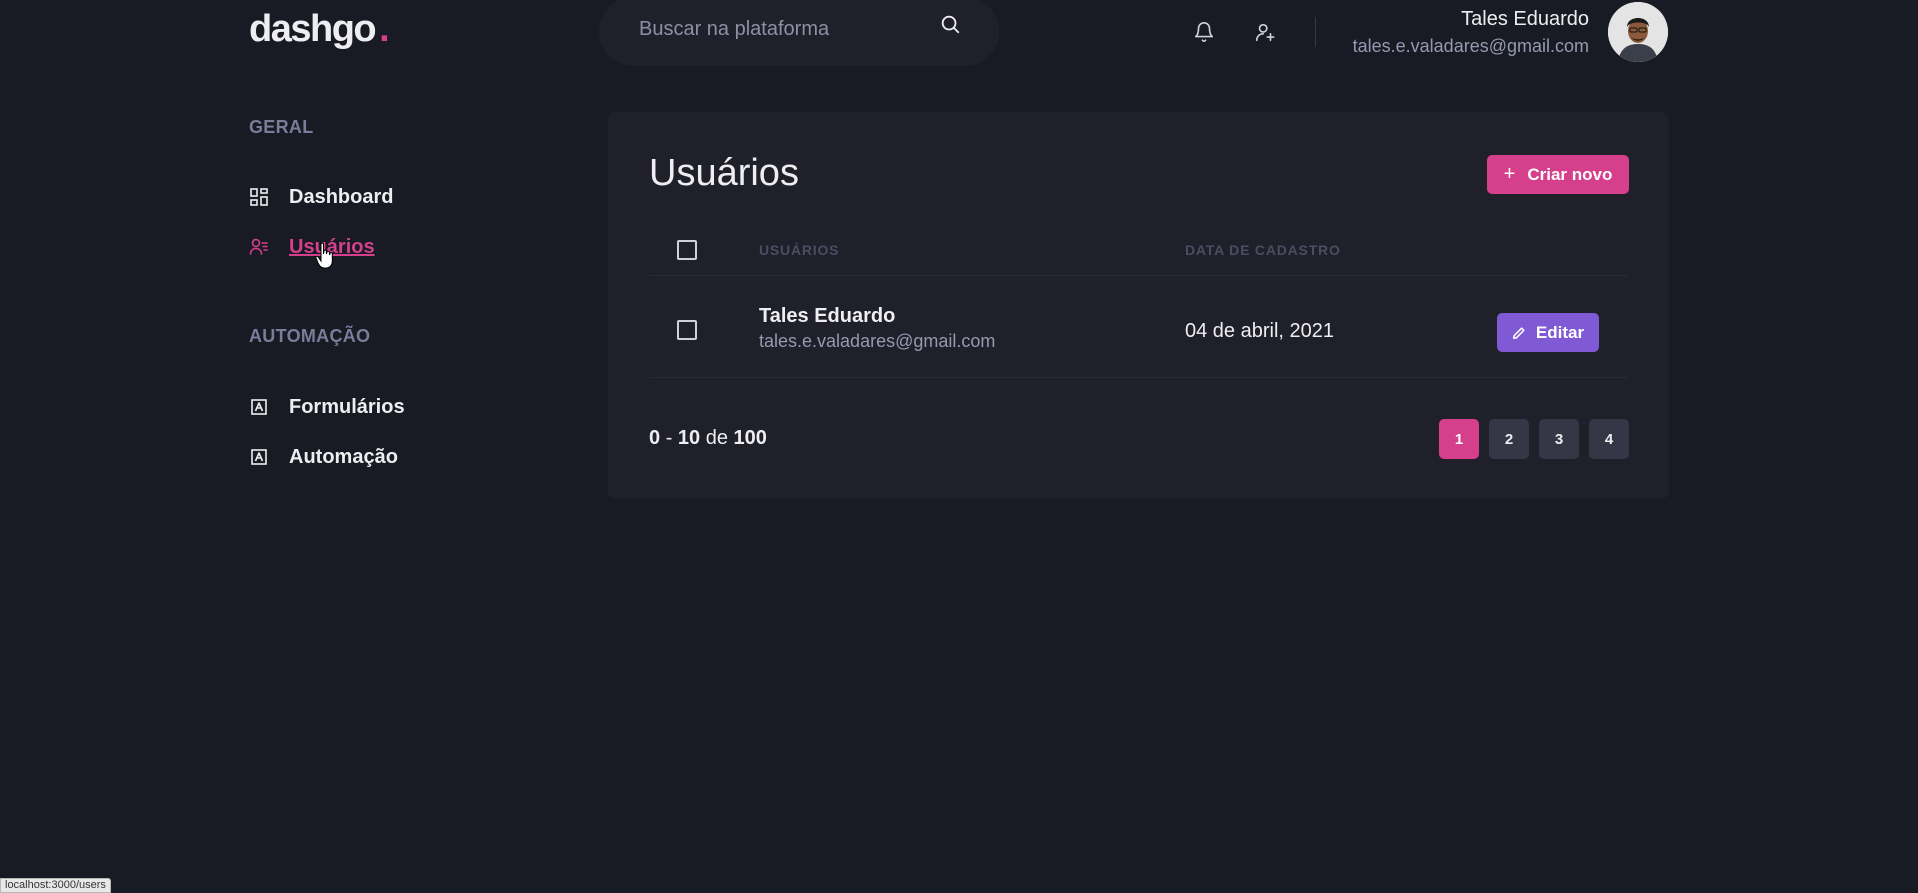  Describe the element at coordinates (1315, 32) in the screenshot. I see `header-divider` at that location.